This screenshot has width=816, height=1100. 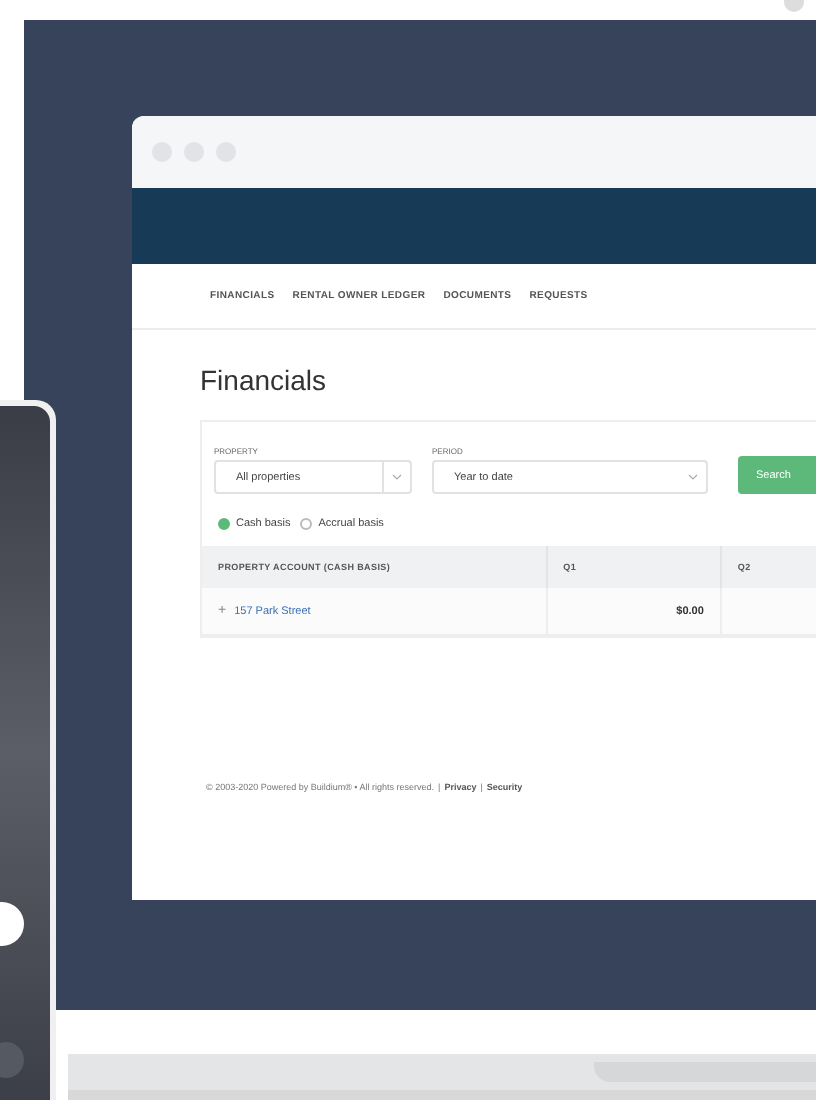 What do you see at coordinates (264, 382) in the screenshot?
I see `page-title: Financials` at bounding box center [264, 382].